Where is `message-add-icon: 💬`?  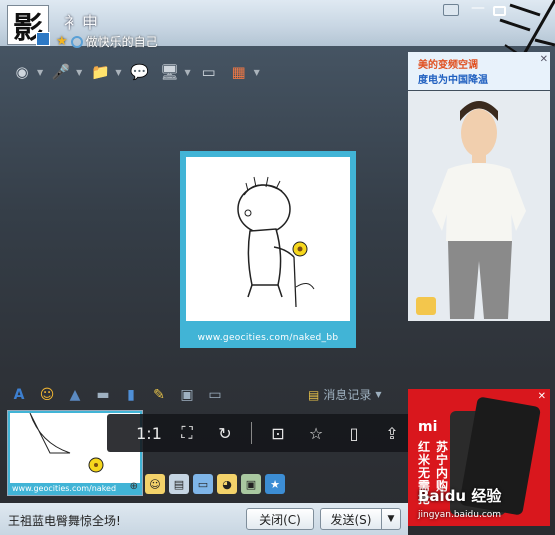 message-add-icon: 💬 is located at coordinates (139, 72).